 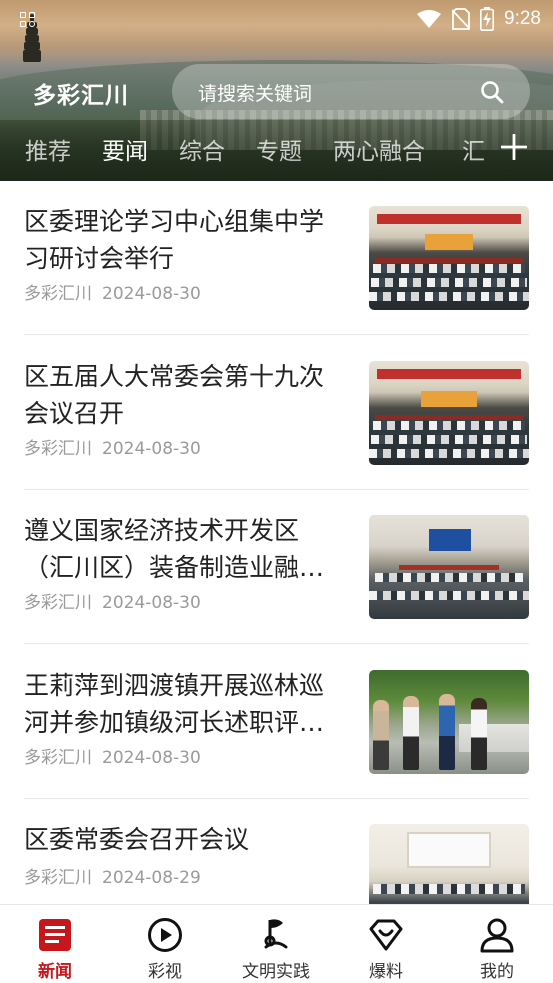 I want to click on status-time: 9:28, so click(x=522, y=18).